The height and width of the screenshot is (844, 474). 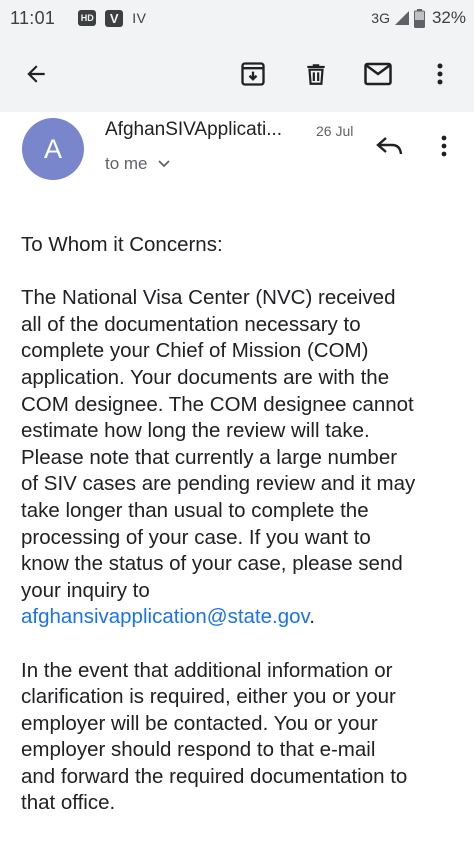 I want to click on body-line: complete your Chief of Mission (COM), so click(x=195, y=351).